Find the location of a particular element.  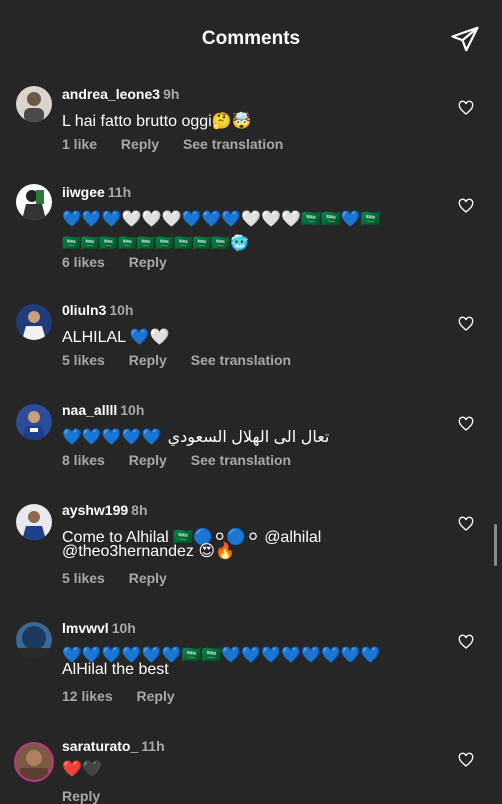

username: ayshw199 is located at coordinates (95, 510).